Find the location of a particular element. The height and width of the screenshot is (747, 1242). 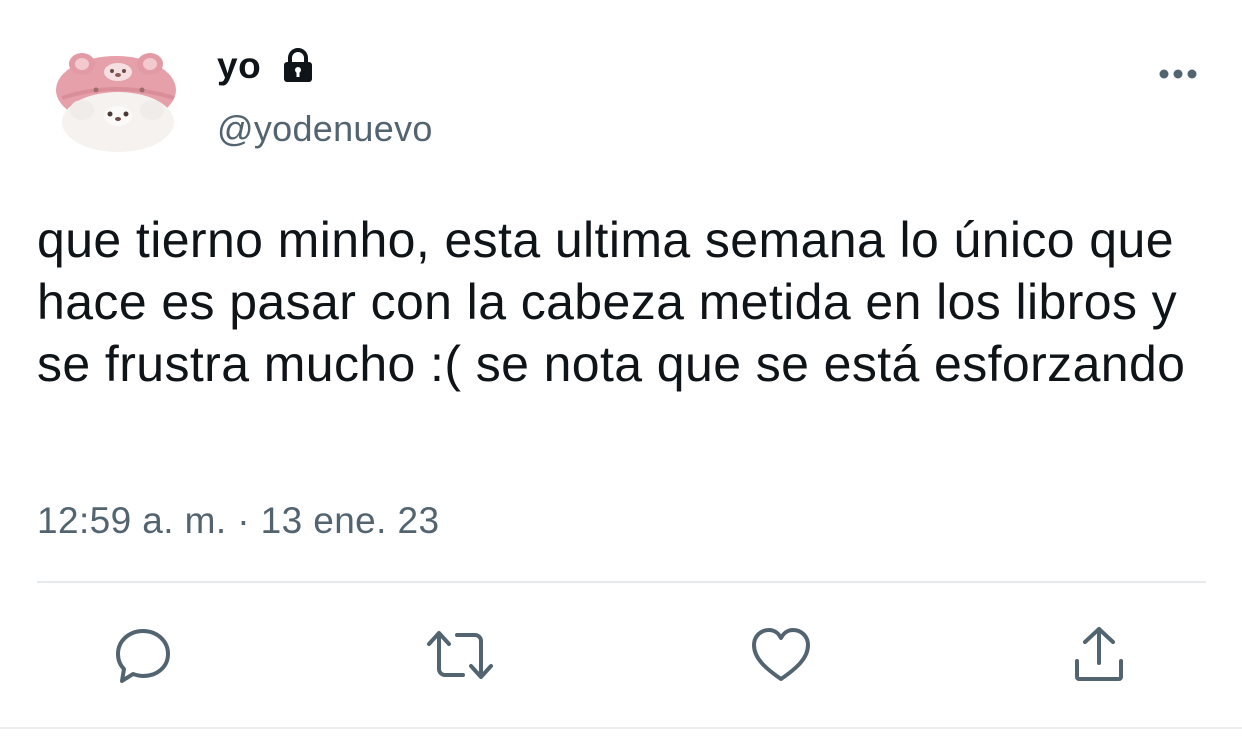

user-handle: @yodenuevo is located at coordinates (325, 129).